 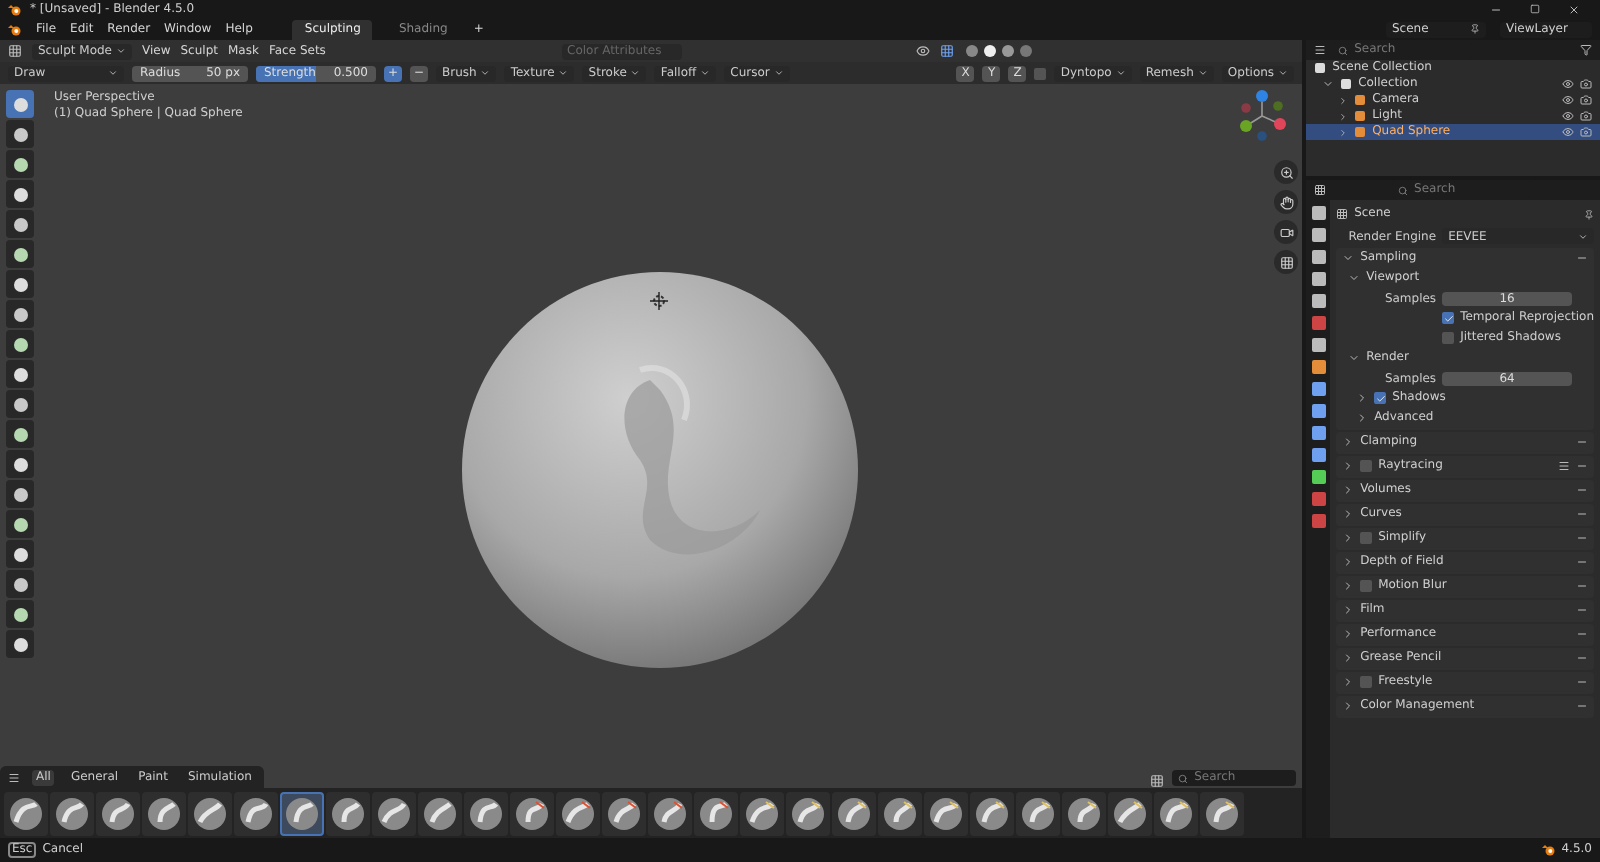 I want to click on dyntopo-checkbox, so click(x=1040, y=73).